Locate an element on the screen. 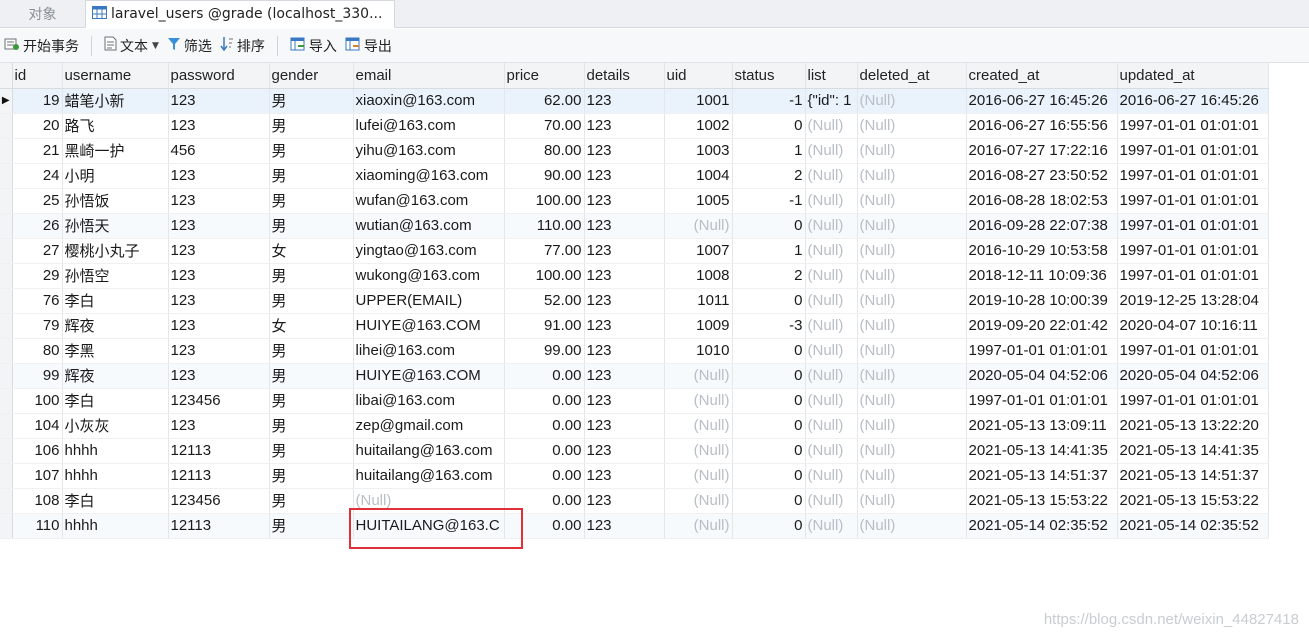 The height and width of the screenshot is (634, 1309). cell-uid: 1004 is located at coordinates (698, 176).